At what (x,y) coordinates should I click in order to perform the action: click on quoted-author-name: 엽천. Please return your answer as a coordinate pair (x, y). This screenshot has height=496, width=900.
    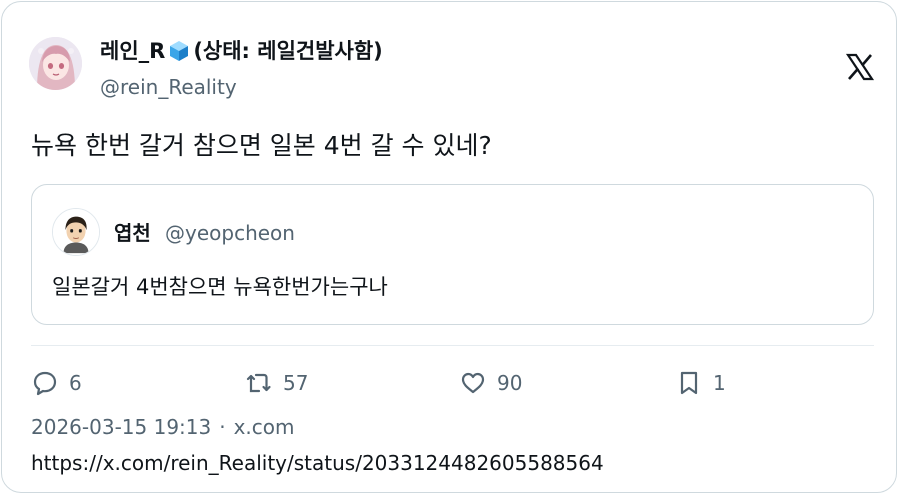
    Looking at the image, I should click on (132, 233).